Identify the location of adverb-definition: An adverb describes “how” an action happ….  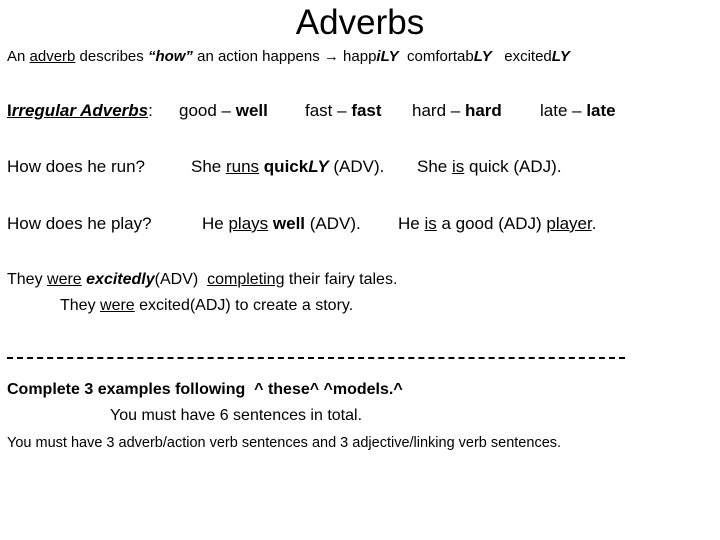
(288, 57).